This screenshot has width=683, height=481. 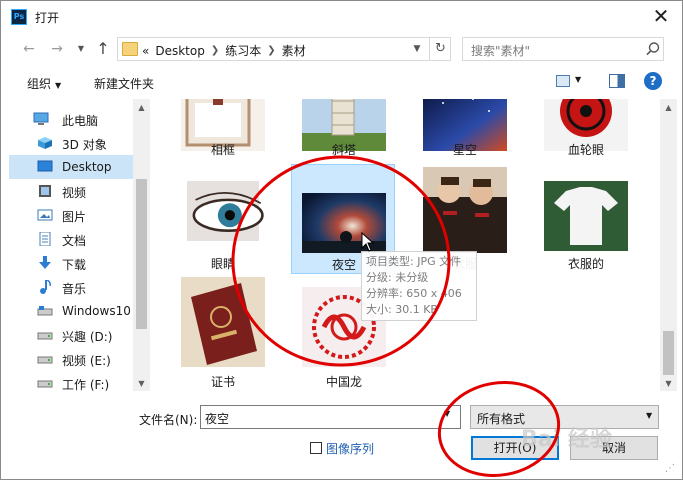 What do you see at coordinates (222, 382) in the screenshot?
I see `file-name: 证书` at bounding box center [222, 382].